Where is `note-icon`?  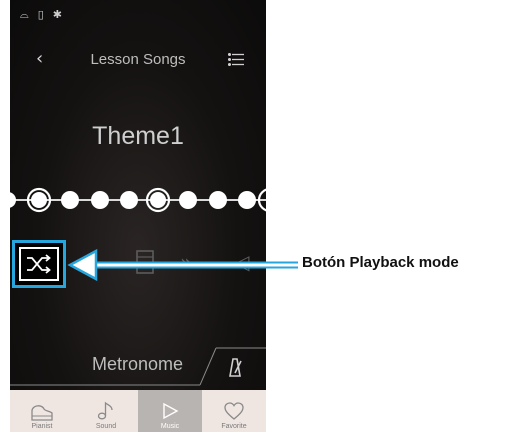
note-icon is located at coordinates (105, 410).